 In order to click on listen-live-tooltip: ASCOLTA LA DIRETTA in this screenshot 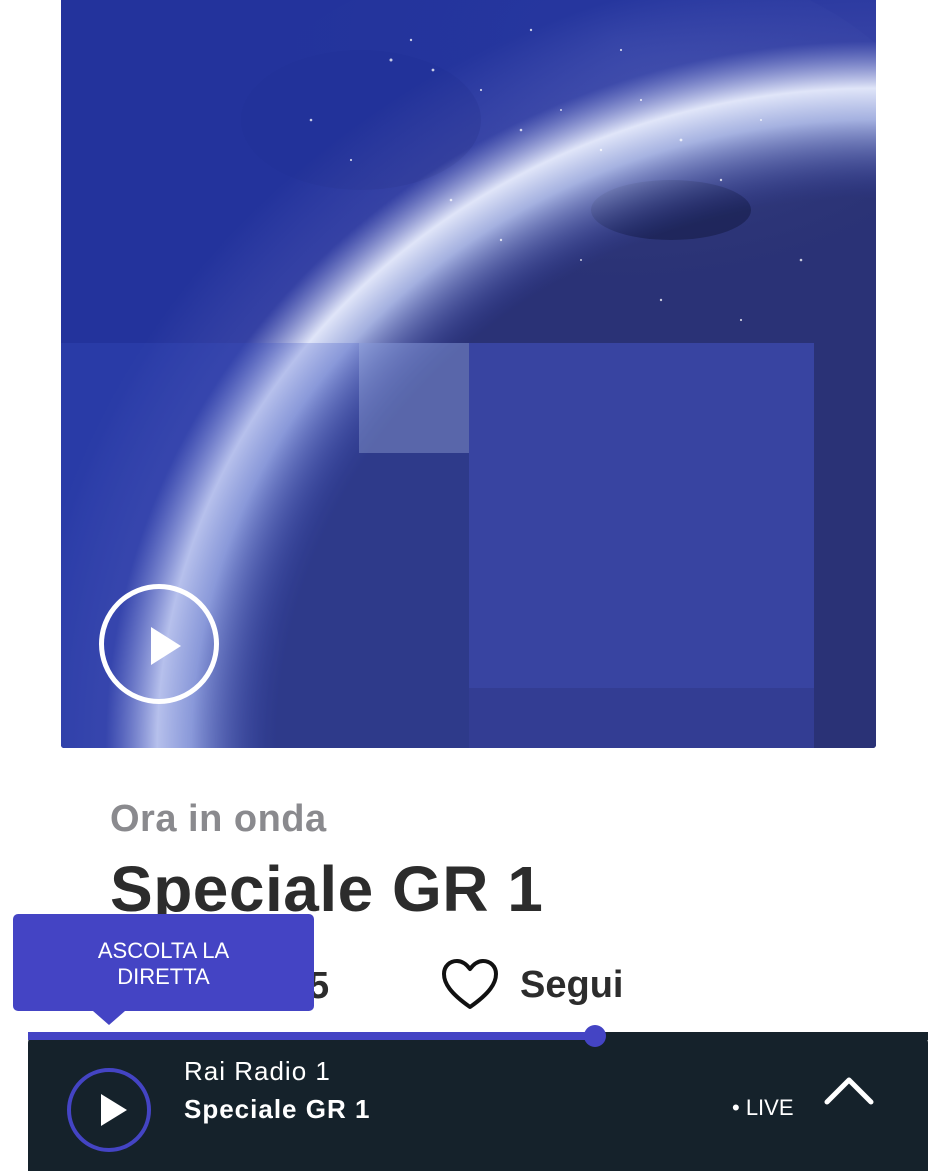, I will do `click(163, 969)`.